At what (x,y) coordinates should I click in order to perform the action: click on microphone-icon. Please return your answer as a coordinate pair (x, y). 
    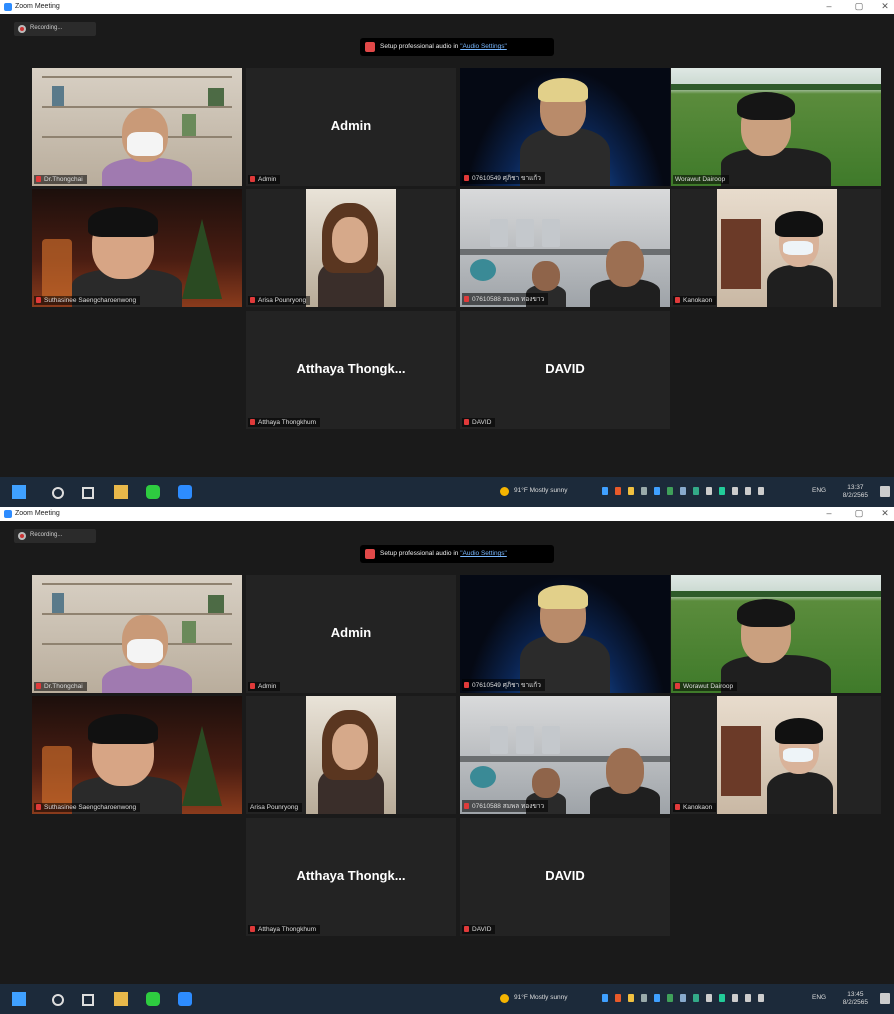
    Looking at the image, I should click on (370, 47).